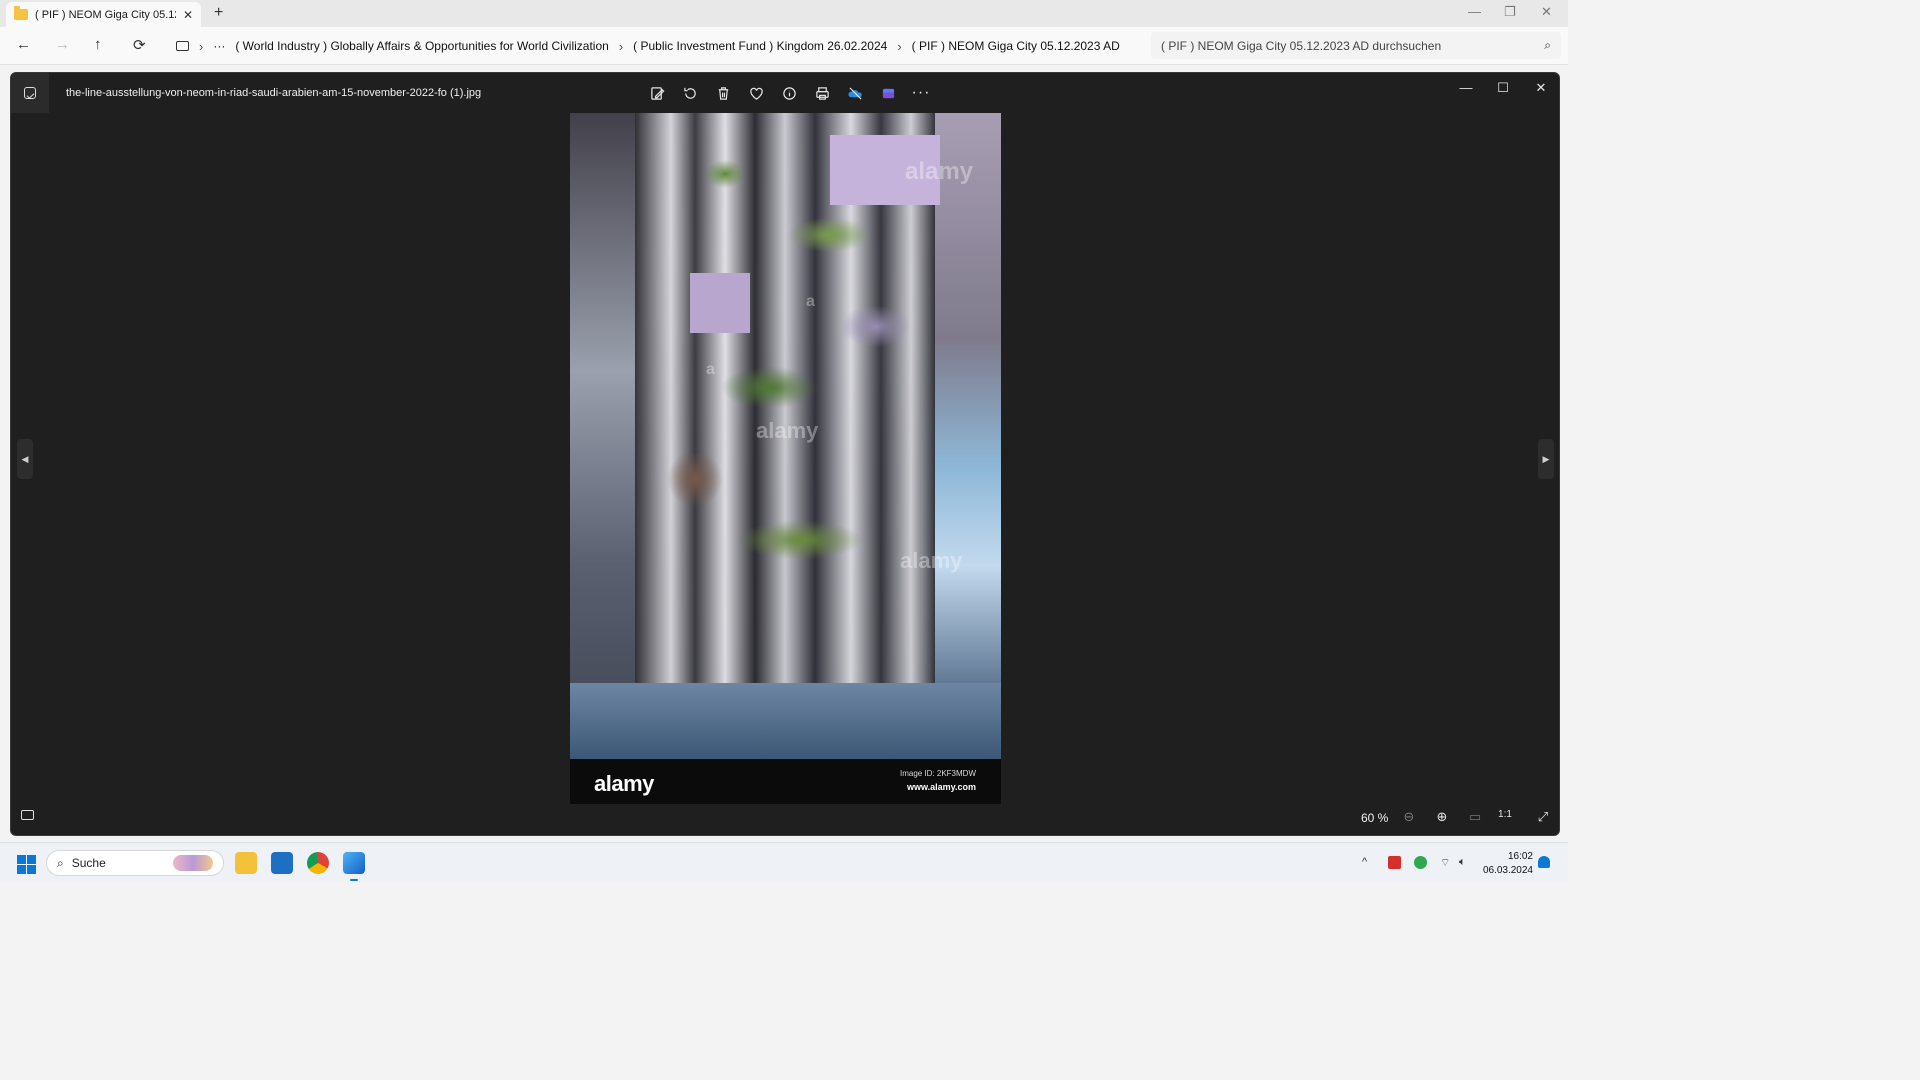 This screenshot has height=1080, width=1920. Describe the element at coordinates (135, 863) in the screenshot. I see `taskbar-search-input: ⌕ Suche` at that location.